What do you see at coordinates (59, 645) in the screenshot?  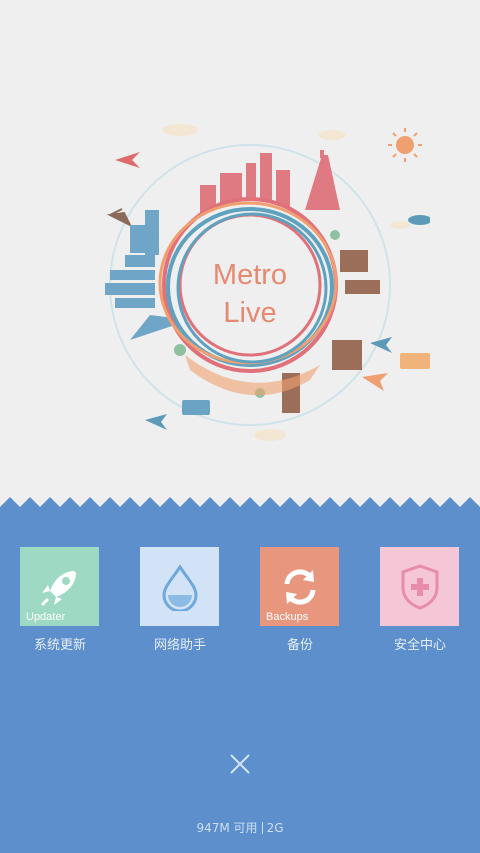 I see `tile-label-updater: 系统更新` at bounding box center [59, 645].